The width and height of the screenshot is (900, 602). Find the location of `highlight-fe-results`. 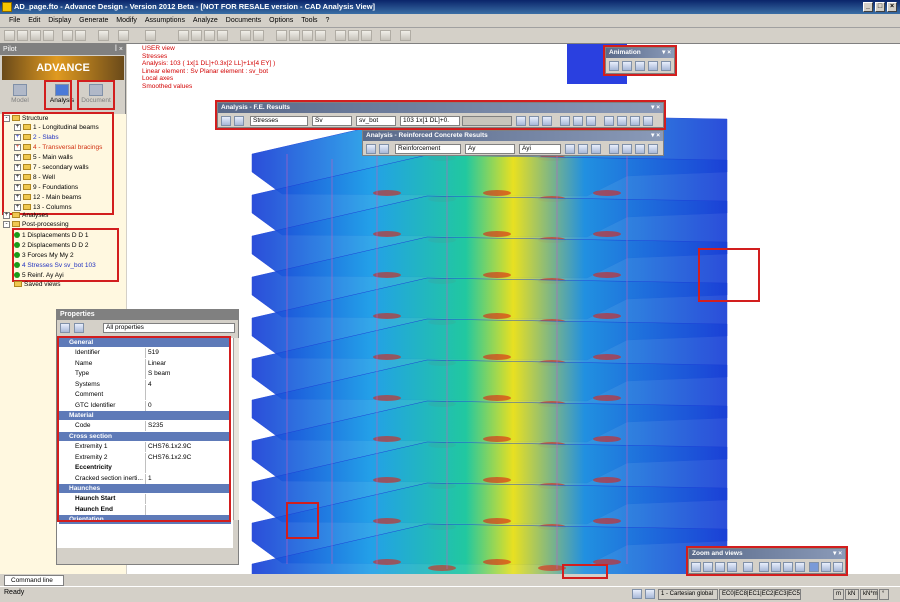

highlight-fe-results is located at coordinates (440, 115).